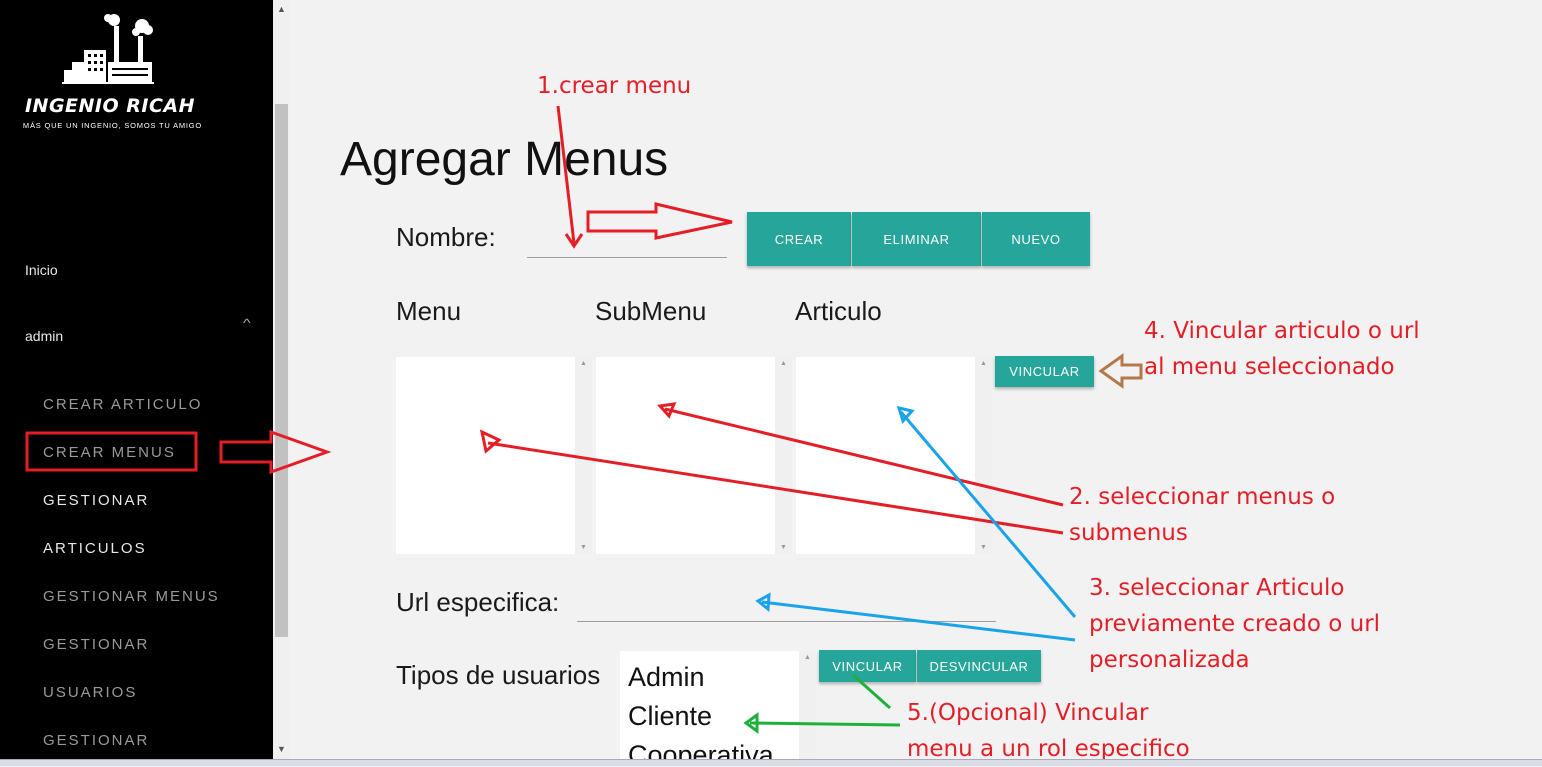 The image size is (1542, 767). I want to click on left-arrow-icon, so click(1120, 371).